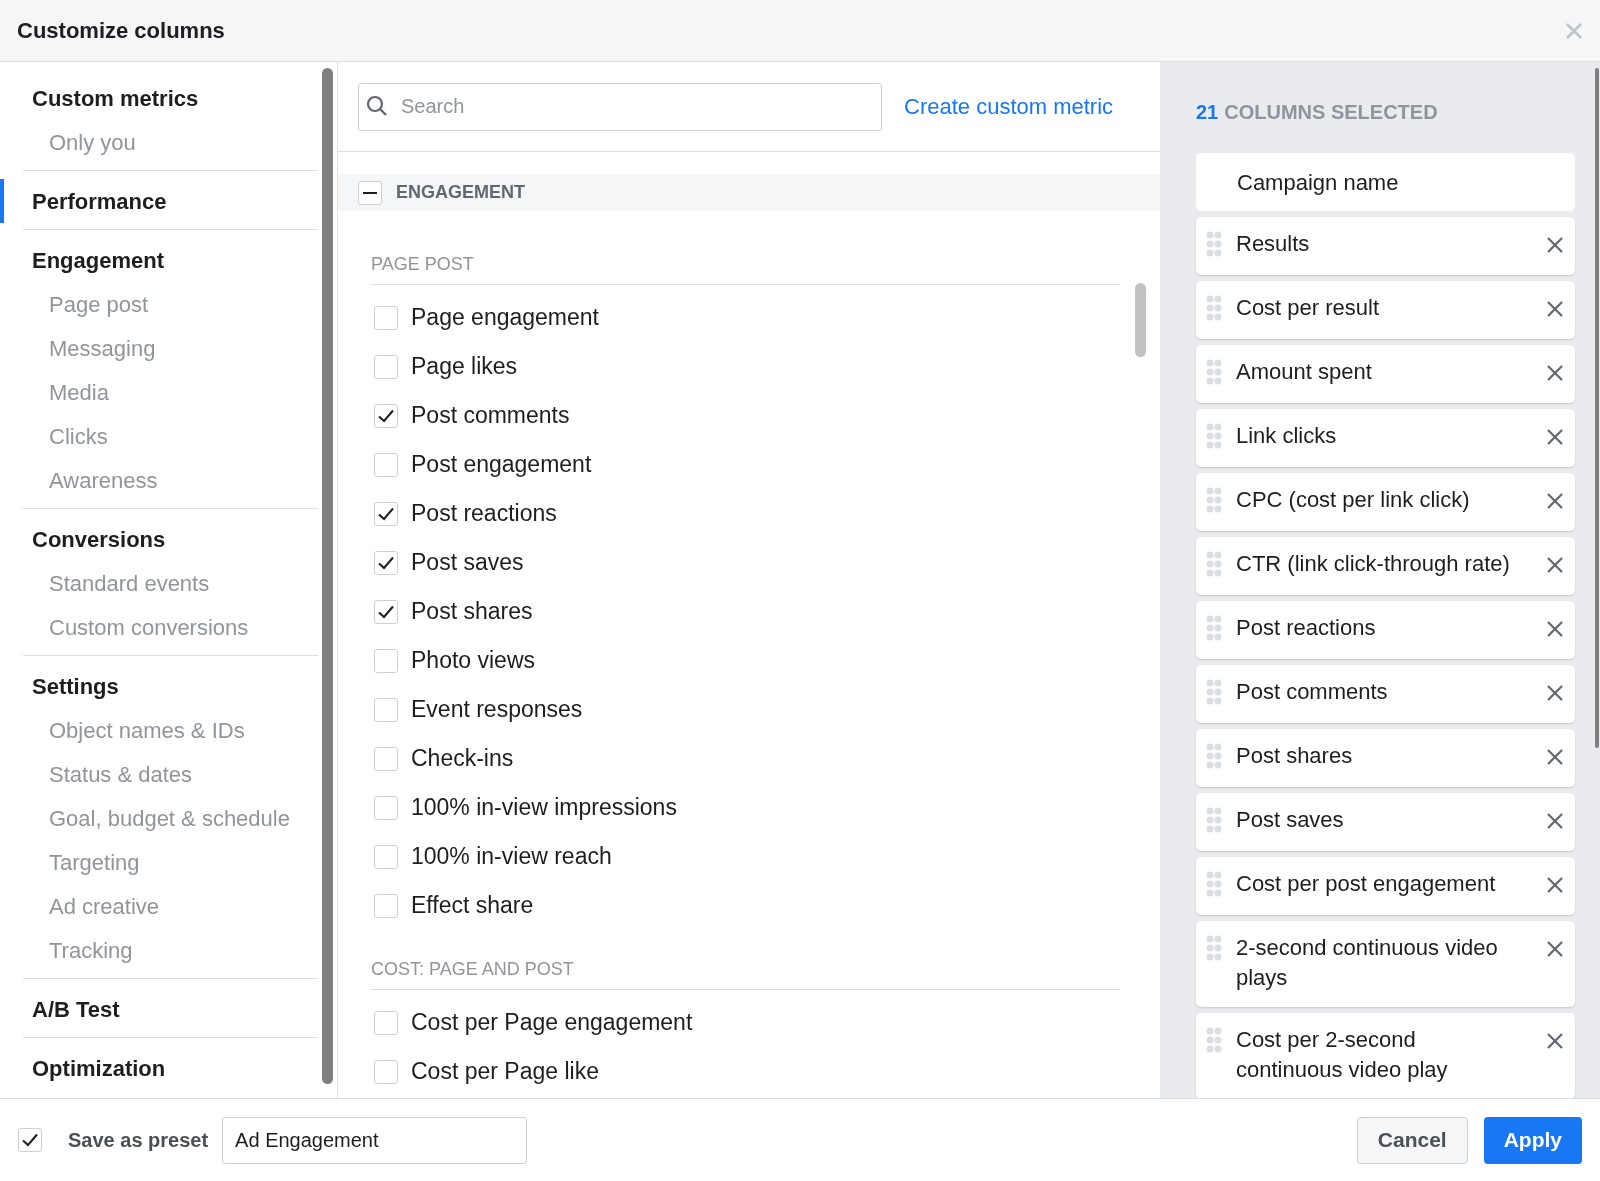  I want to click on metric-label: Post engagement, so click(501, 465).